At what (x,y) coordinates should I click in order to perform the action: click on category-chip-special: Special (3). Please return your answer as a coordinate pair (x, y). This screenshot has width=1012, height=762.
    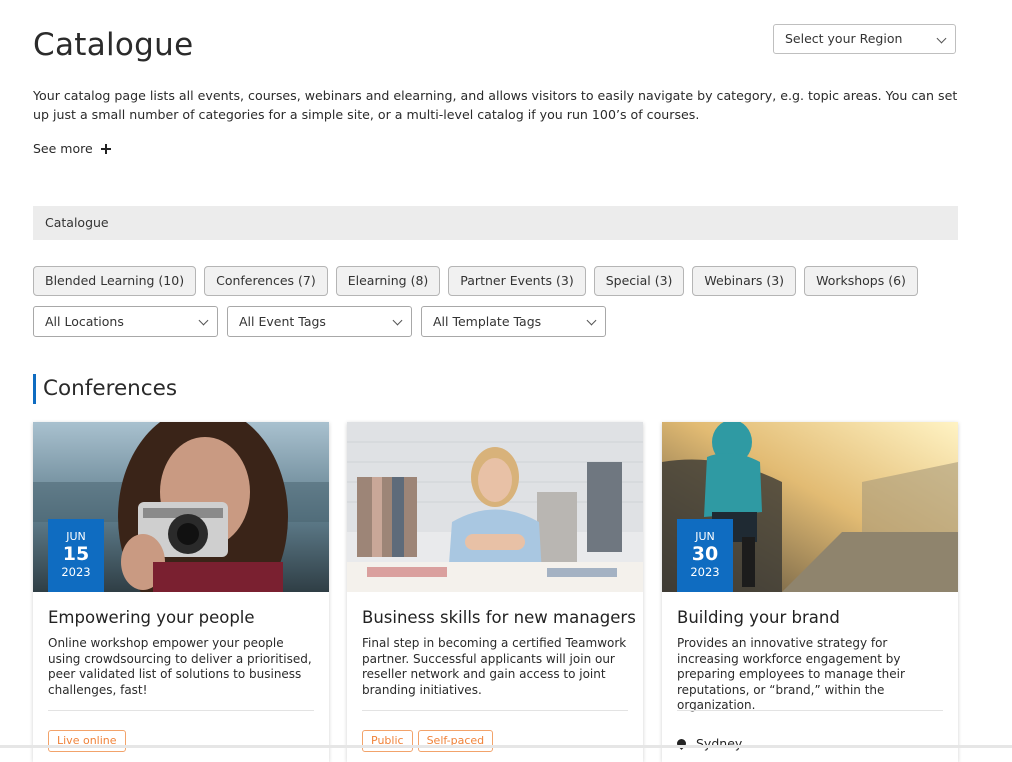
    Looking at the image, I should click on (639, 281).